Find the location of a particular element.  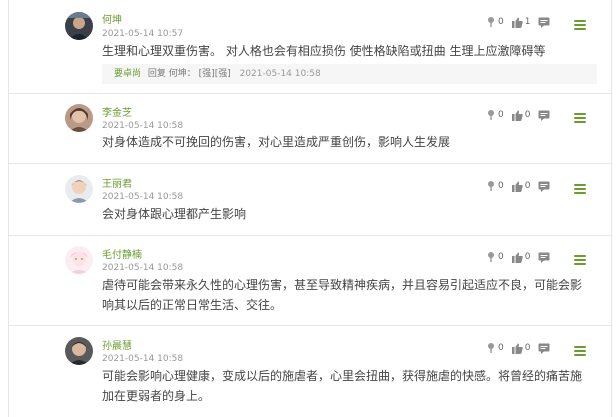

reply-content: [强][强] is located at coordinates (214, 74).